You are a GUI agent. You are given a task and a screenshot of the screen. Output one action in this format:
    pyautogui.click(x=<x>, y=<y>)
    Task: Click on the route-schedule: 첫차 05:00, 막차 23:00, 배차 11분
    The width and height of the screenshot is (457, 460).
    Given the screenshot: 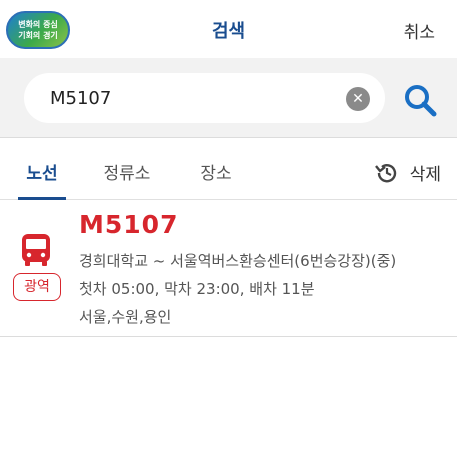 What is the action you would take?
    pyautogui.click(x=197, y=289)
    